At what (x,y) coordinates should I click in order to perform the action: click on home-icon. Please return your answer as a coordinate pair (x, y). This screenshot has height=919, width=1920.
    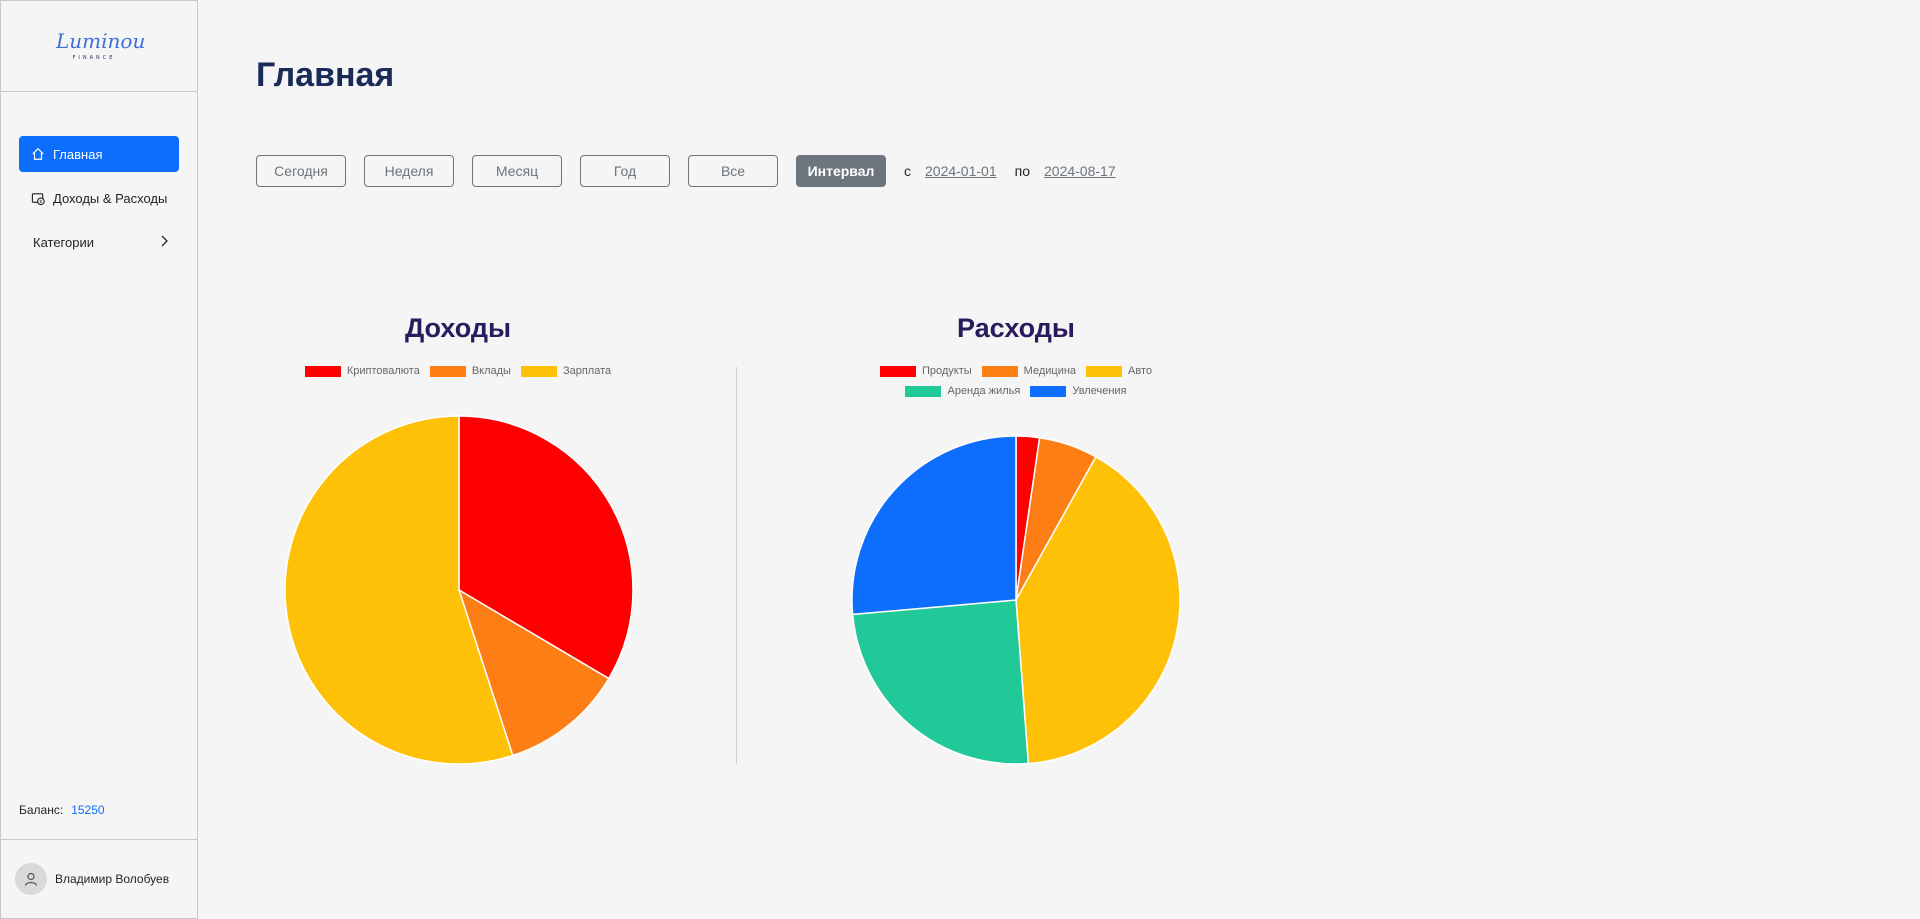
    Looking at the image, I should click on (39, 154).